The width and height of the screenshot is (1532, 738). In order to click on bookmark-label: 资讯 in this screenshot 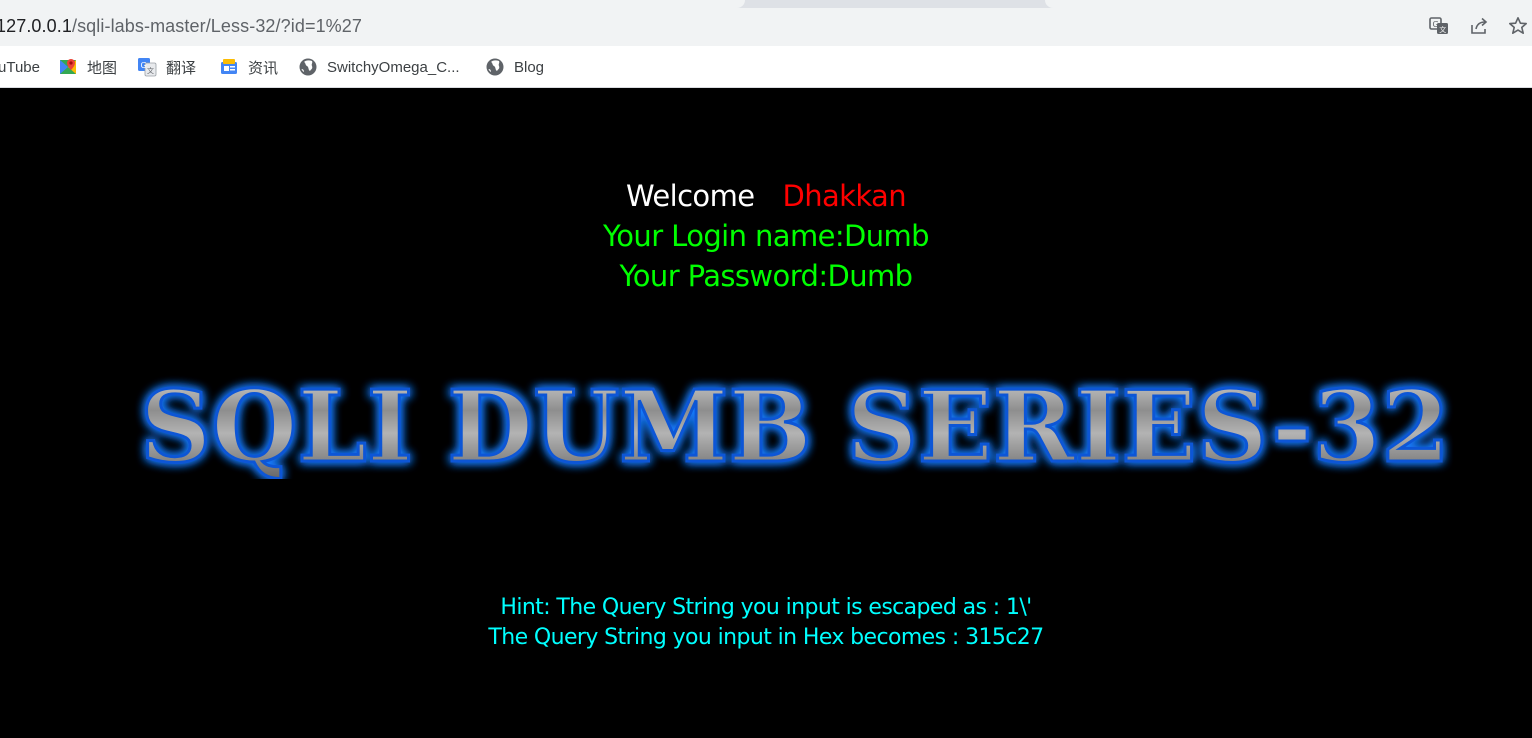, I will do `click(263, 68)`.